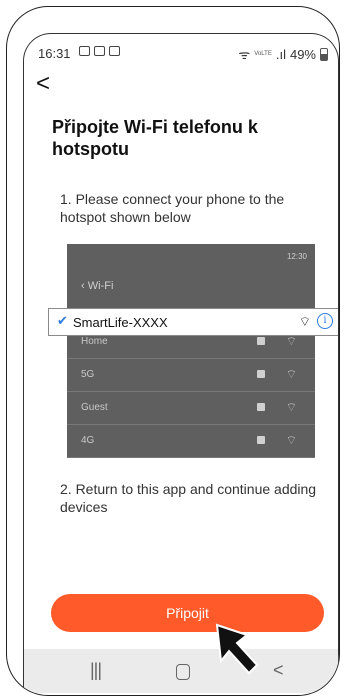 Image resolution: width=346 pixels, height=700 pixels. Describe the element at coordinates (280, 54) in the screenshot. I see `signal-icon: .ıl` at that location.